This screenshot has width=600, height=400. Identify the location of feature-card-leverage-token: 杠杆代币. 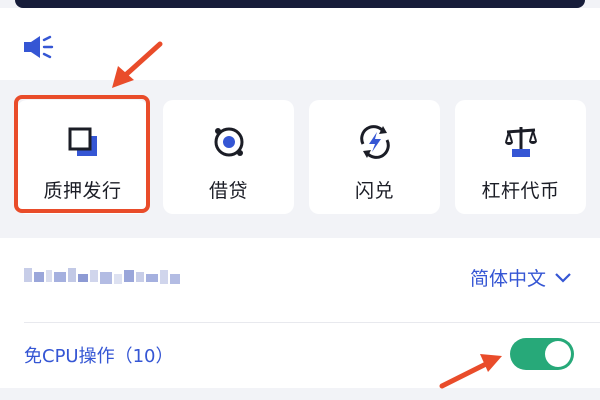
(520, 157).